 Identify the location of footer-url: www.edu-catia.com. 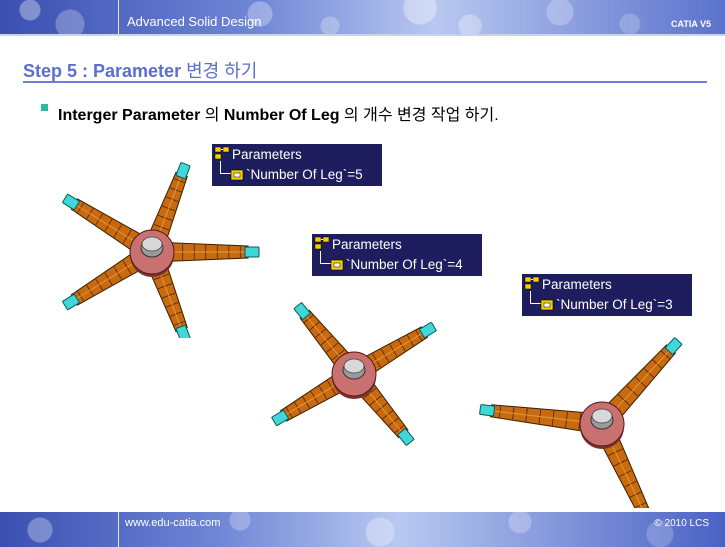
(173, 523).